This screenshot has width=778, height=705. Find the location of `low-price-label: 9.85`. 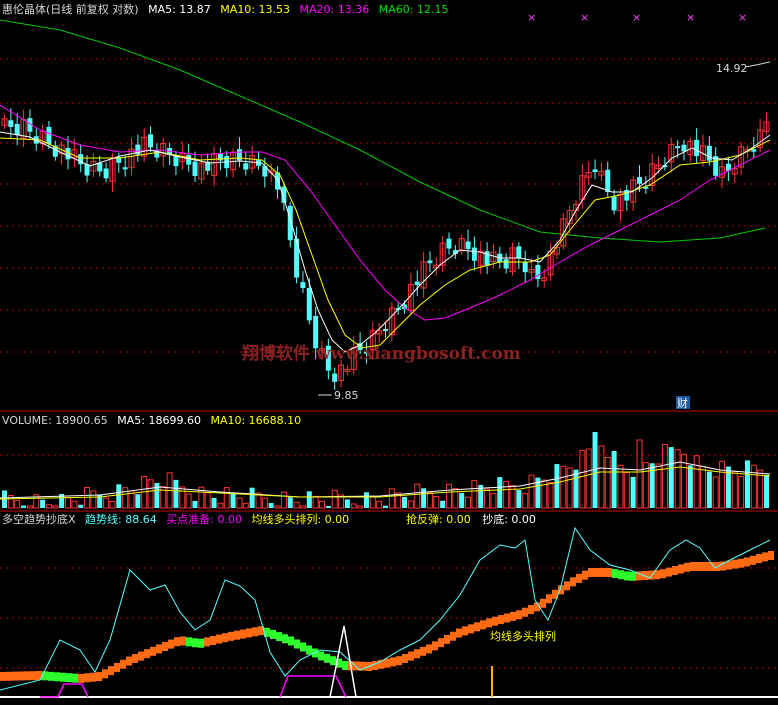

low-price-label: 9.85 is located at coordinates (346, 395).